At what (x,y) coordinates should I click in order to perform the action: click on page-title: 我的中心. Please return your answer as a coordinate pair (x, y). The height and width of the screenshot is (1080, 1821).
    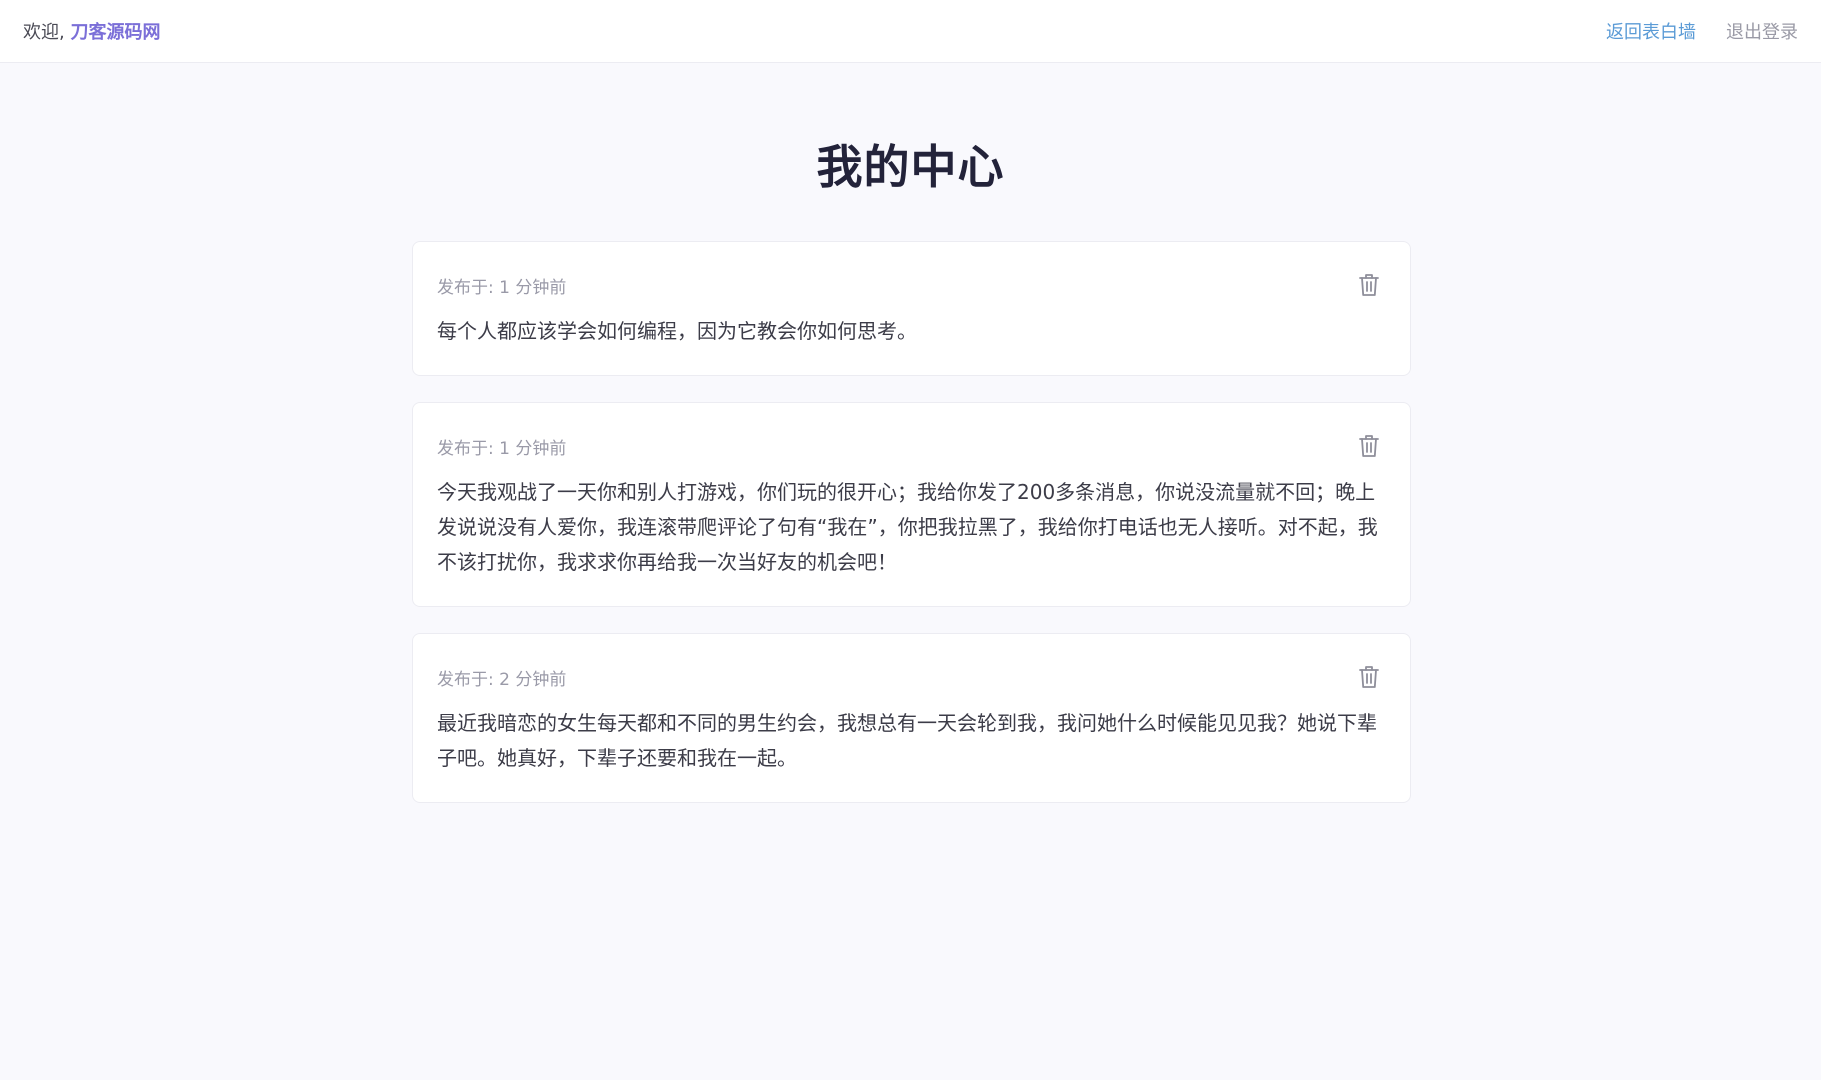
    Looking at the image, I should click on (910, 167).